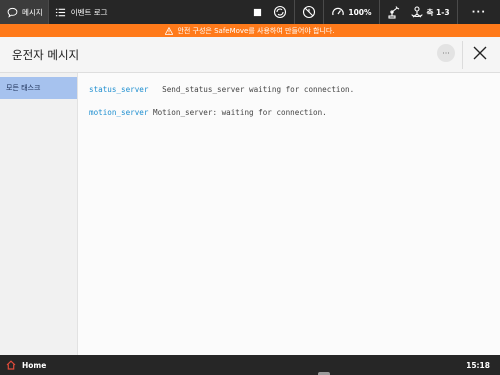 The height and width of the screenshot is (375, 500). I want to click on safety-warning-bar: 안전 구성은 SafeMove를 사용하여 만들어야 합니다., so click(250, 30).